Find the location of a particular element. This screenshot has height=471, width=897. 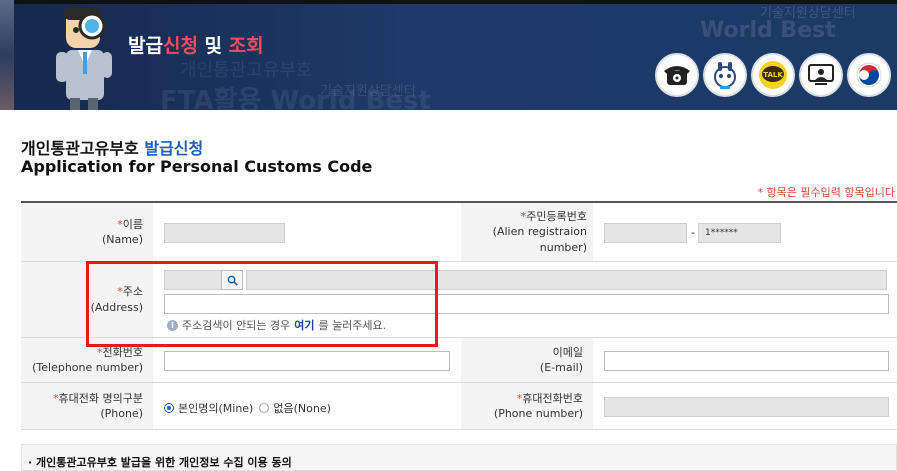

rrn-first-input is located at coordinates (645, 233).